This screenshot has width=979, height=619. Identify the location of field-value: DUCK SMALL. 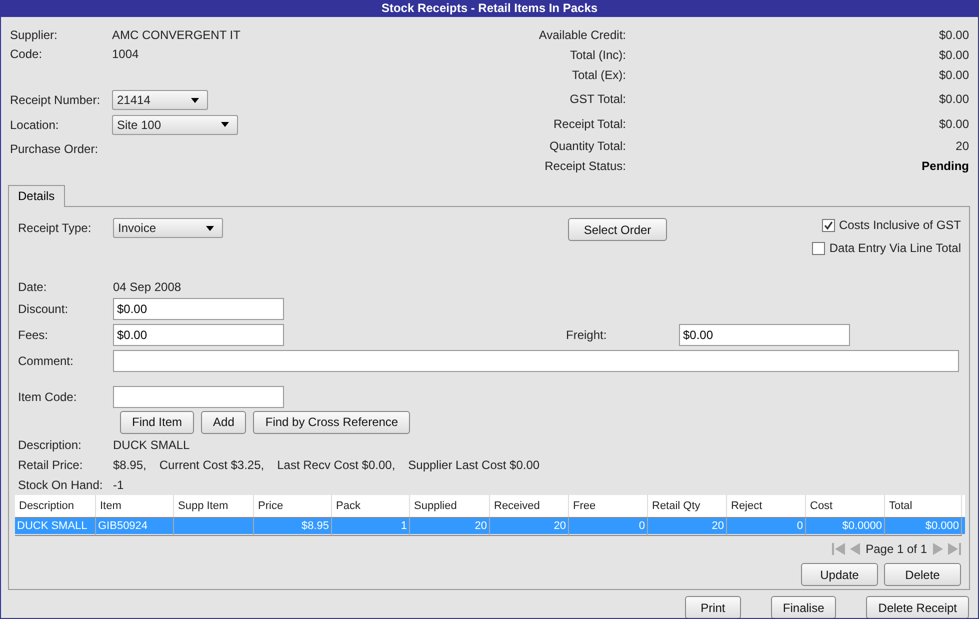
(151, 445).